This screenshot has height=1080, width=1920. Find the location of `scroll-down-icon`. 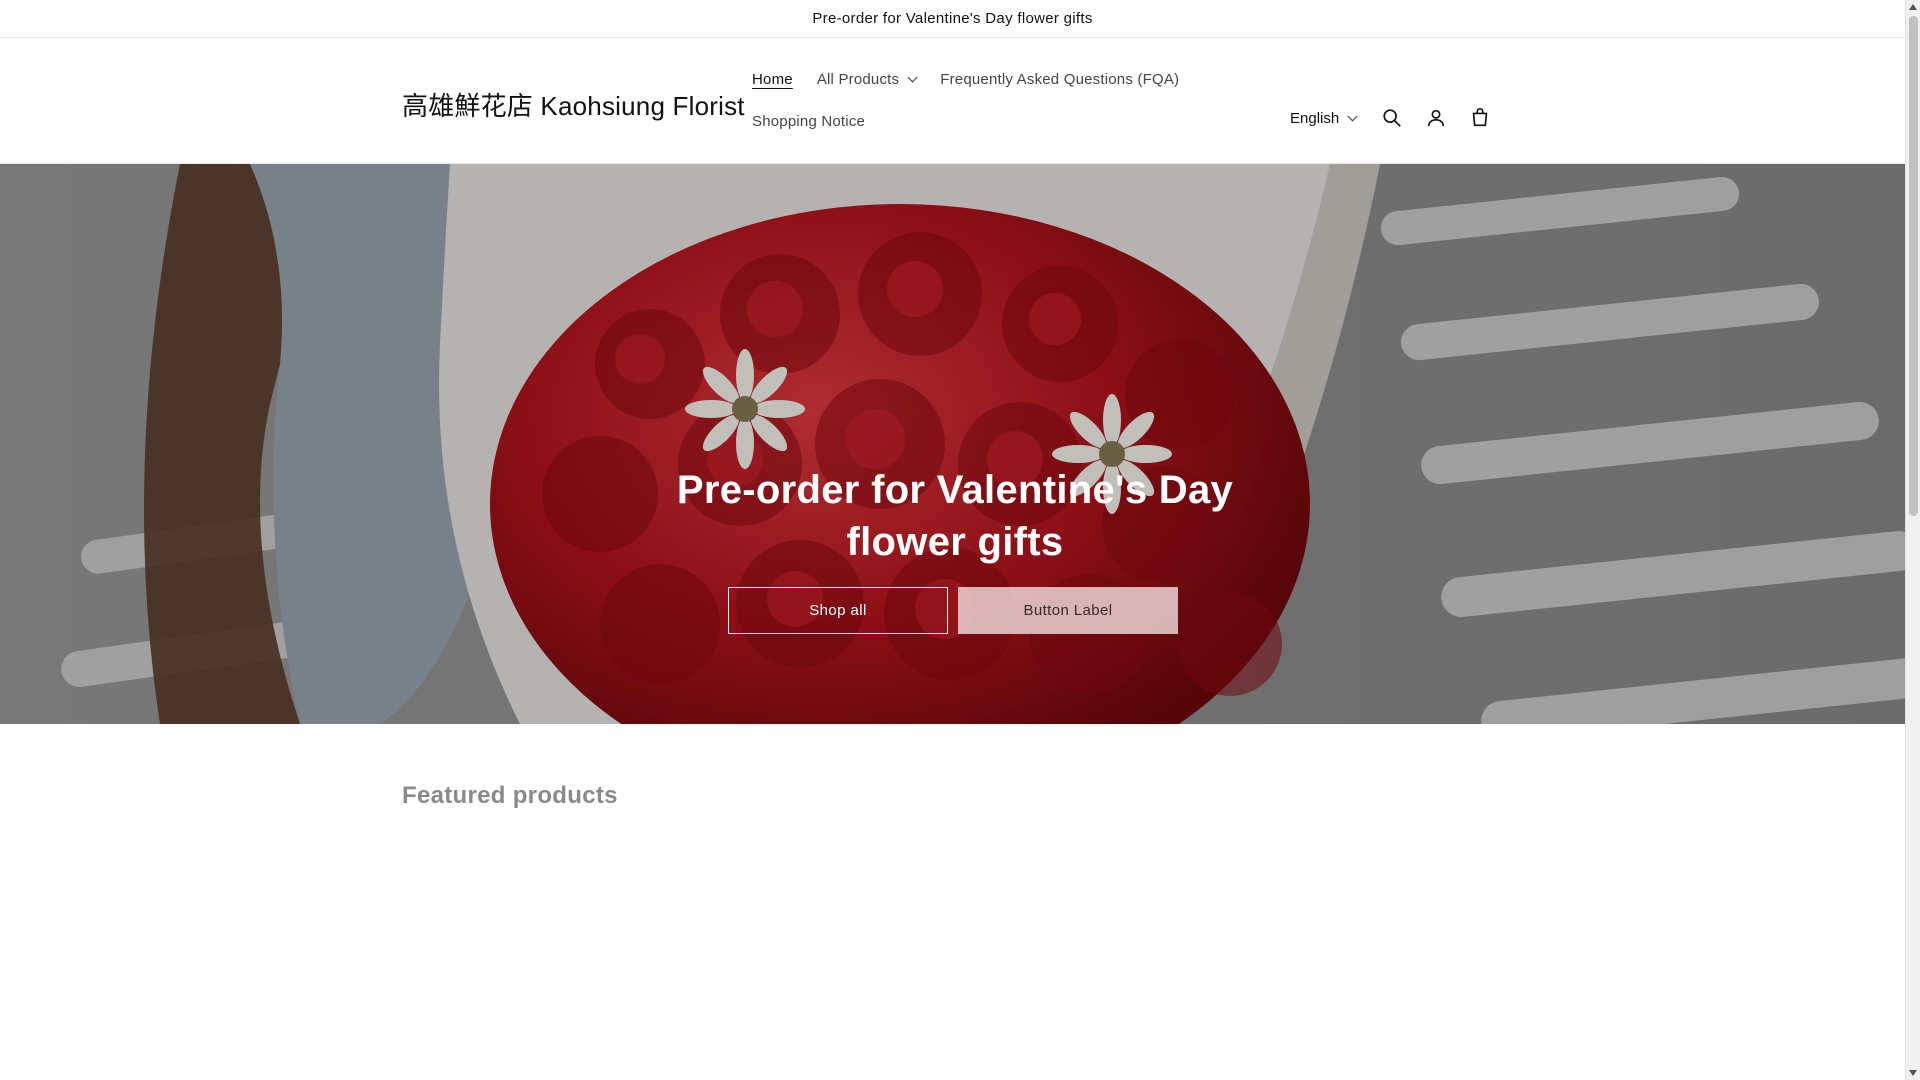

scroll-down-icon is located at coordinates (1913, 1073).